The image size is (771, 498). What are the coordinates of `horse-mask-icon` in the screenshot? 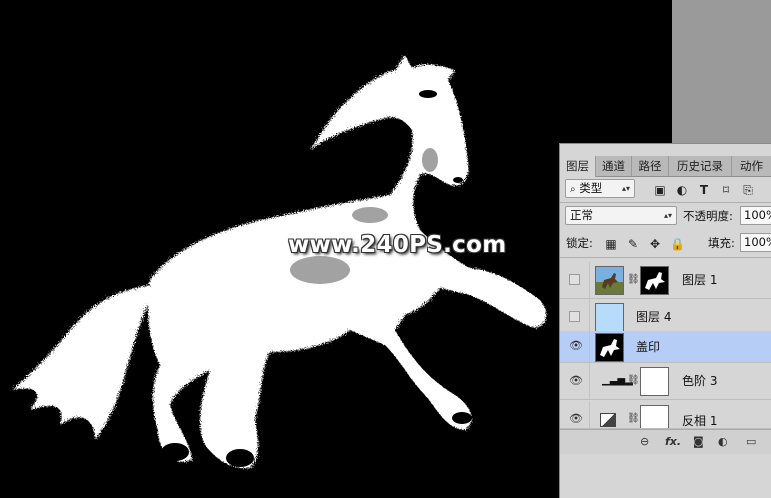 It's located at (655, 281).